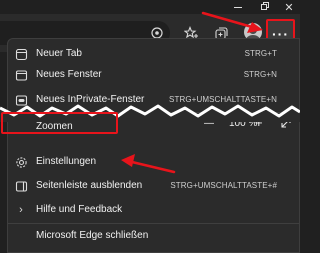  I want to click on arrow-to-settings-item, so click(148, 164).